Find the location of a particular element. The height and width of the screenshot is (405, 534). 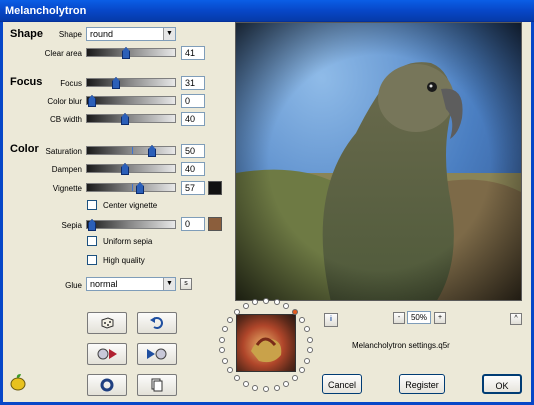

high-quality-checkbox is located at coordinates (92, 260).